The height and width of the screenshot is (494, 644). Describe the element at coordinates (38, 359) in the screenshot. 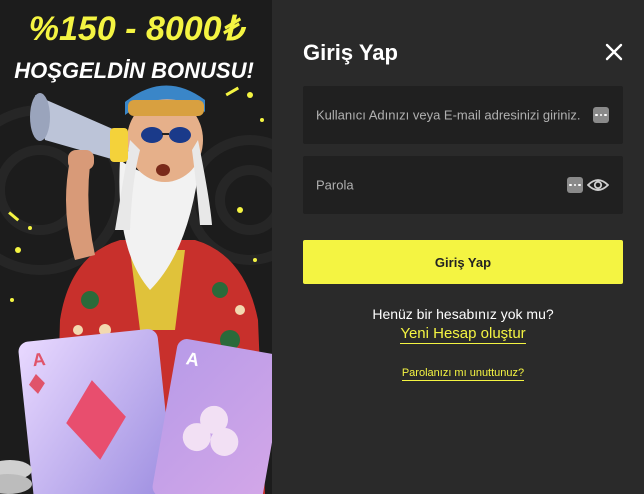

I see `svg-text: A` at that location.